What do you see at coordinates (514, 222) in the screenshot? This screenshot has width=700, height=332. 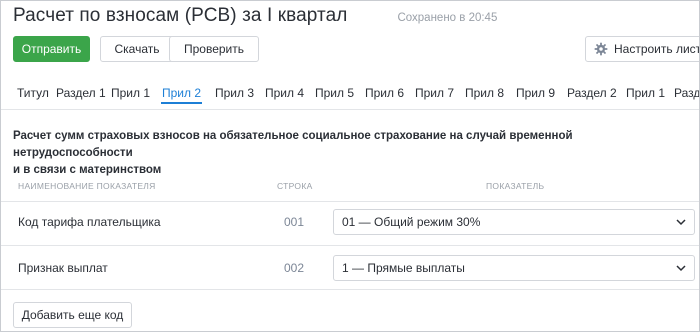 I see `tariff-code-select: 01 — Общий режим 30%` at bounding box center [514, 222].